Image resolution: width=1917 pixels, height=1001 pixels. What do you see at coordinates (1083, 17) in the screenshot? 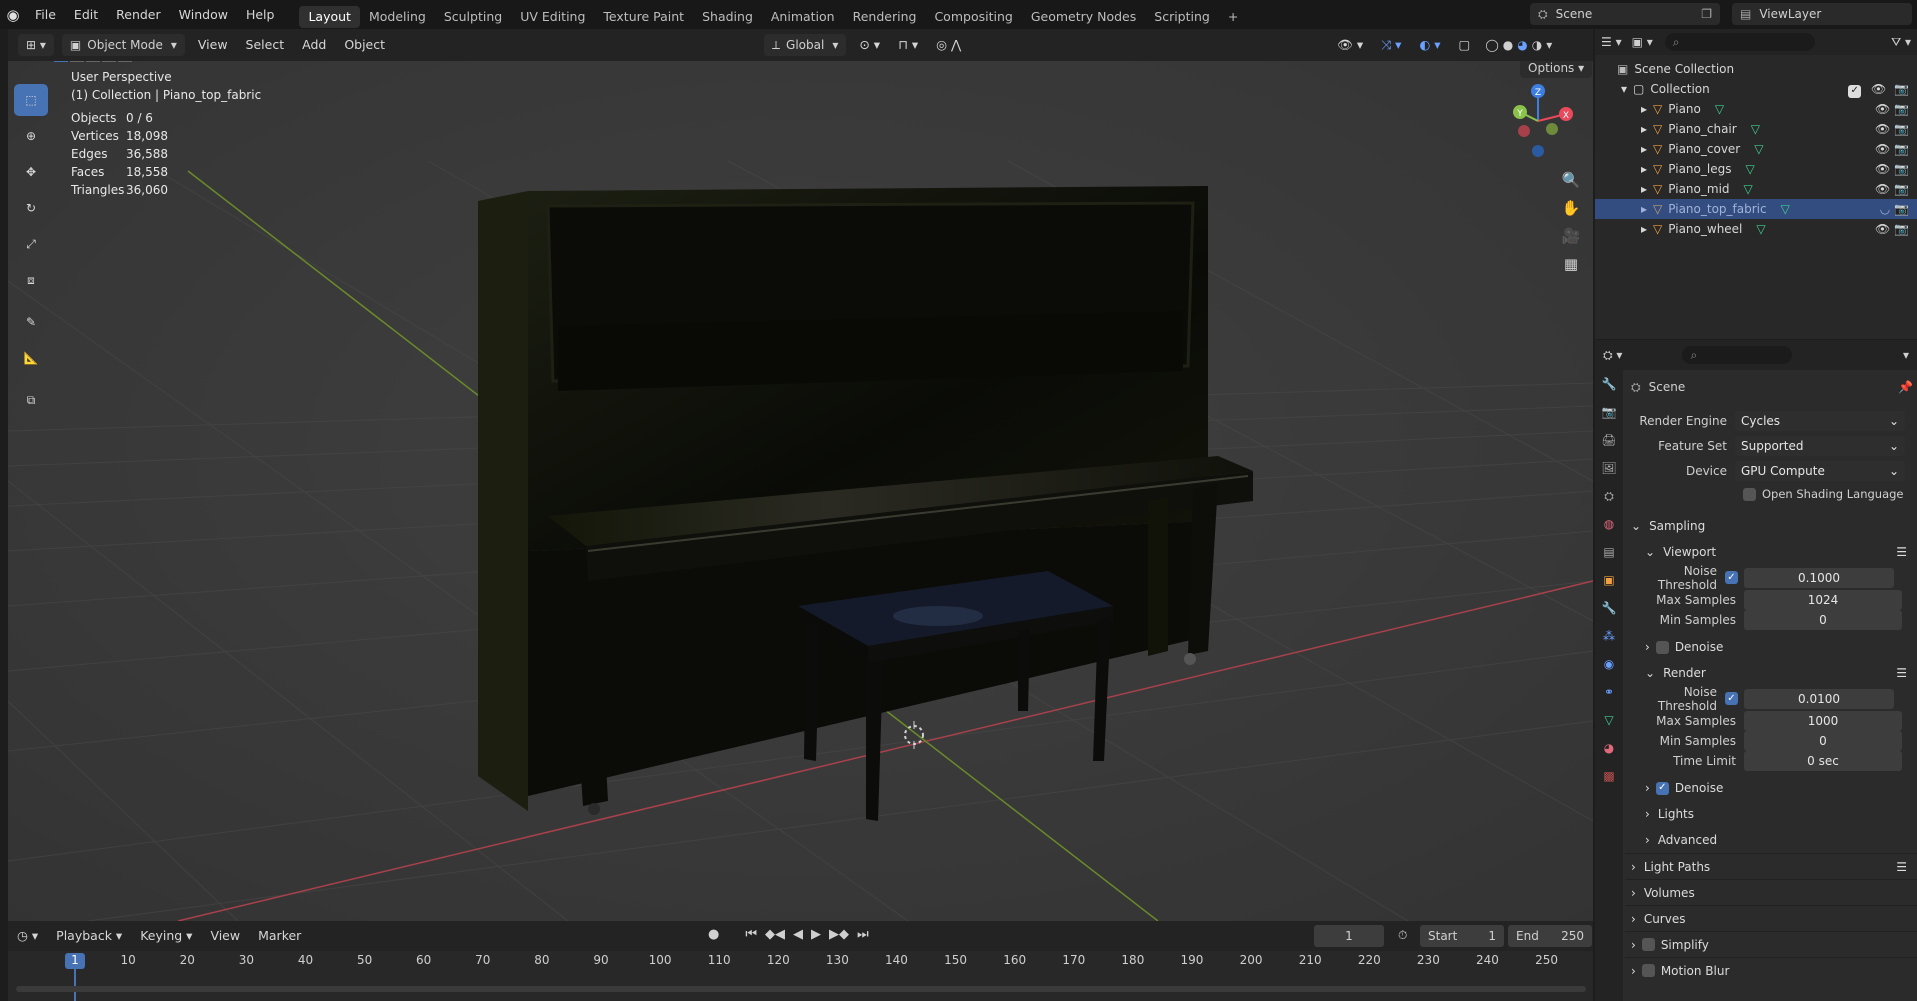
I see `tab-geometry-nodes: Geometry Nodes` at bounding box center [1083, 17].